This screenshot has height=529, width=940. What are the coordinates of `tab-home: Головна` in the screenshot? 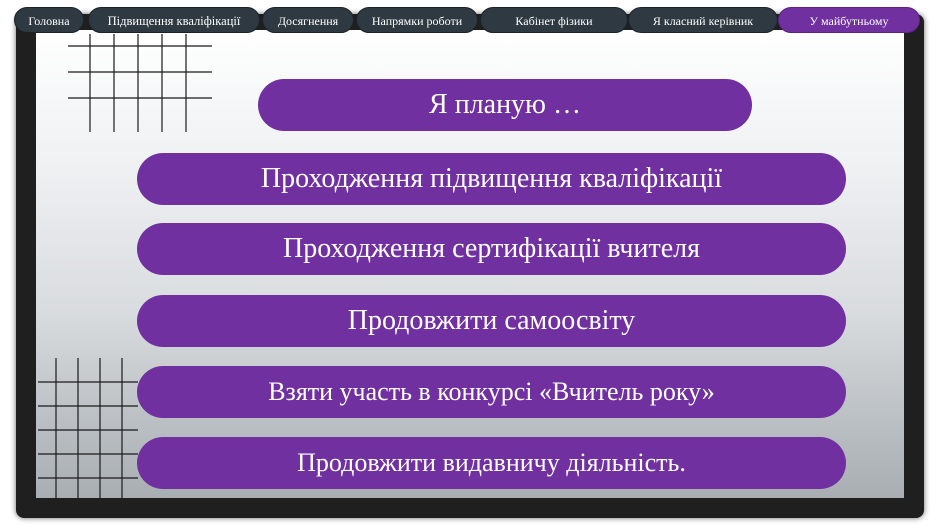 It's located at (49, 20).